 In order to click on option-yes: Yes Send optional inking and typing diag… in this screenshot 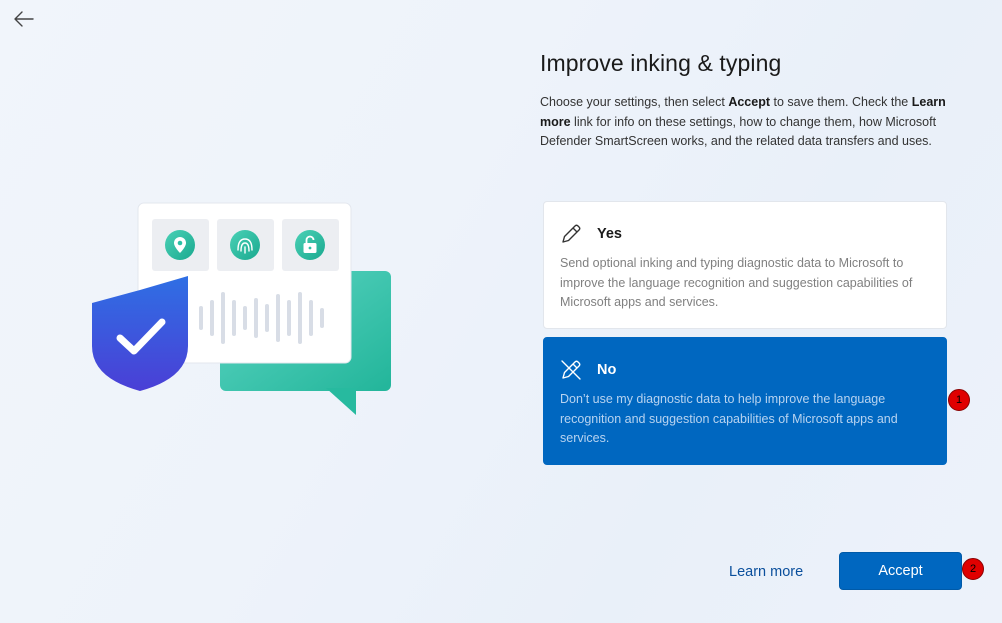, I will do `click(745, 265)`.